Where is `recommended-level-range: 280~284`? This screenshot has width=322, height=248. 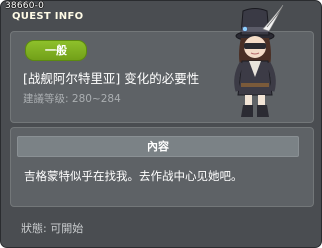 recommended-level-range: 280~284 is located at coordinates (96, 99).